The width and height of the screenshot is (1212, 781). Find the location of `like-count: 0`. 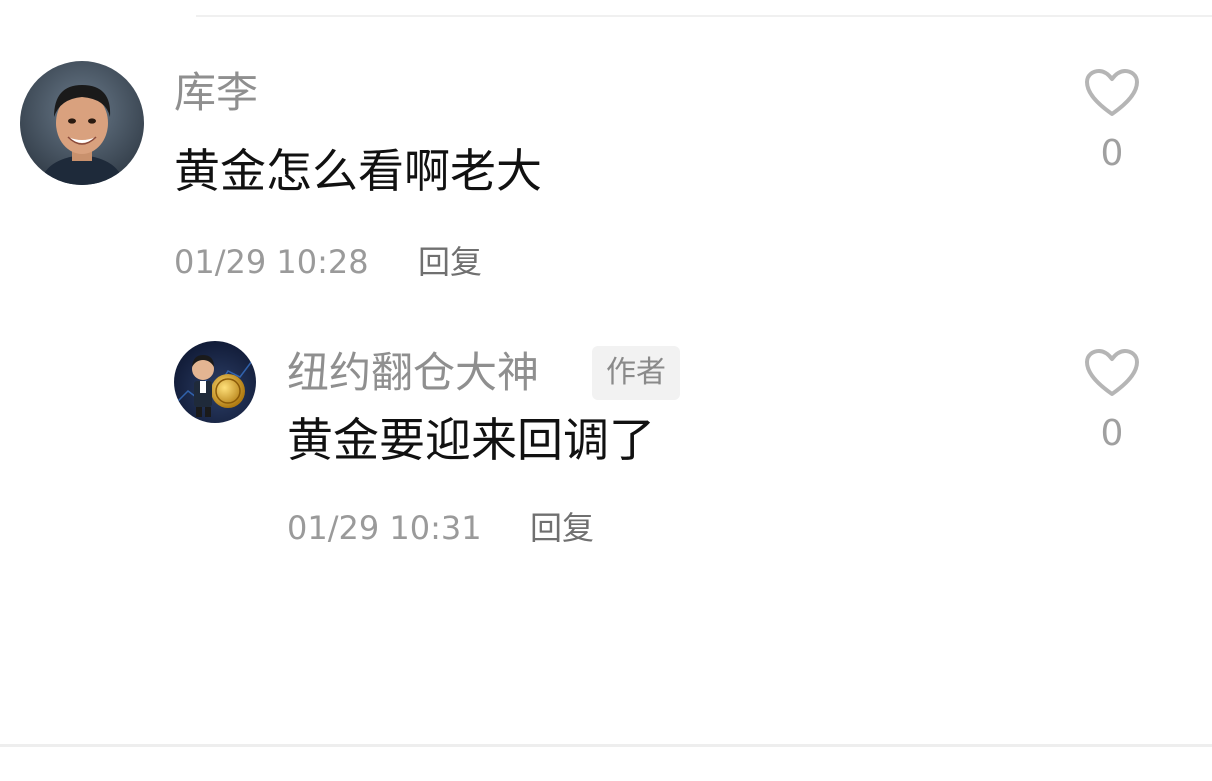

like-count: 0 is located at coordinates (1112, 433).